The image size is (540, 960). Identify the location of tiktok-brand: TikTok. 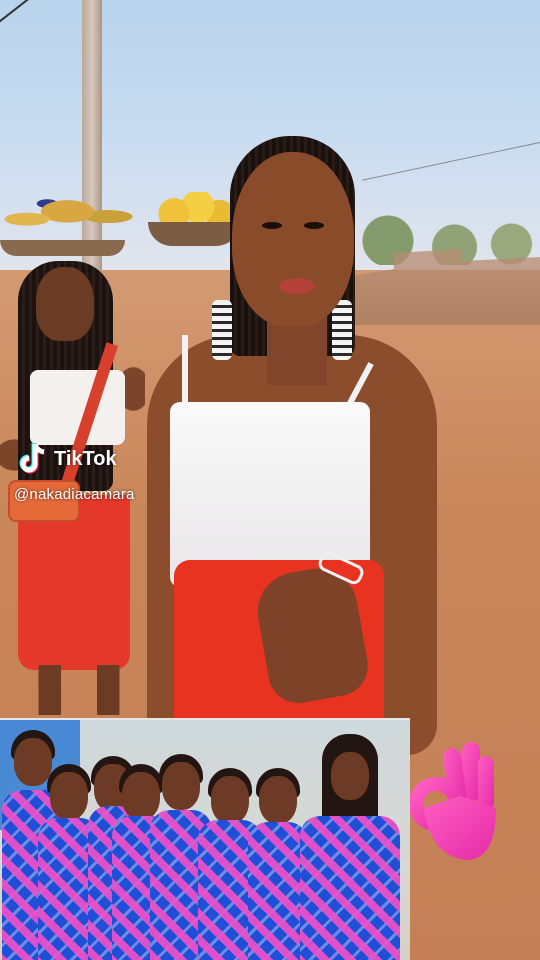
(85, 458).